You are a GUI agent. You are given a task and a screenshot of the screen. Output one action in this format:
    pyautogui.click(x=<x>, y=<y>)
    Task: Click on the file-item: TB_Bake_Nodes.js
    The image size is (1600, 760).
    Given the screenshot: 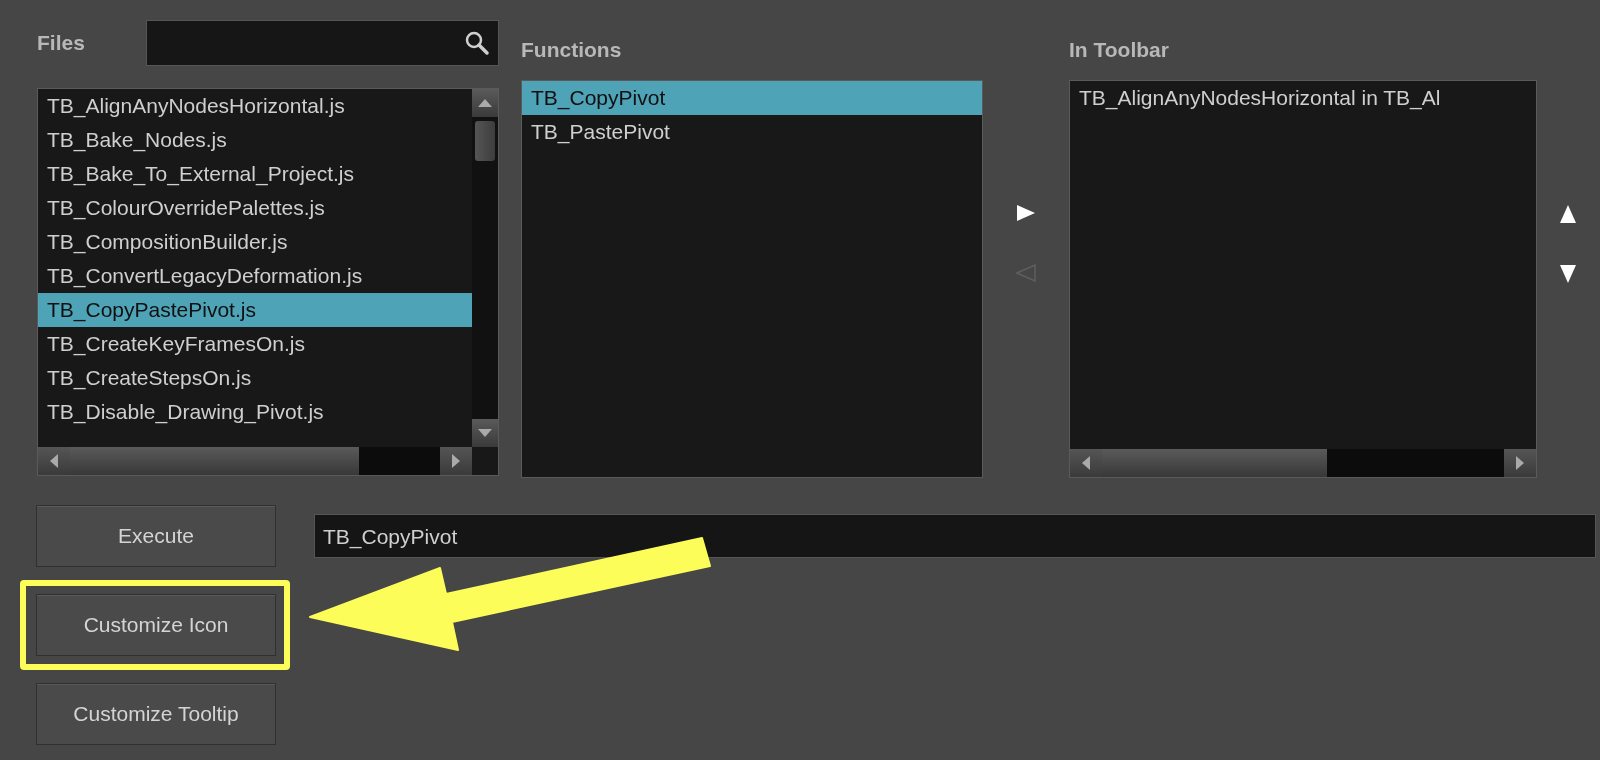 What is the action you would take?
    pyautogui.click(x=255, y=140)
    